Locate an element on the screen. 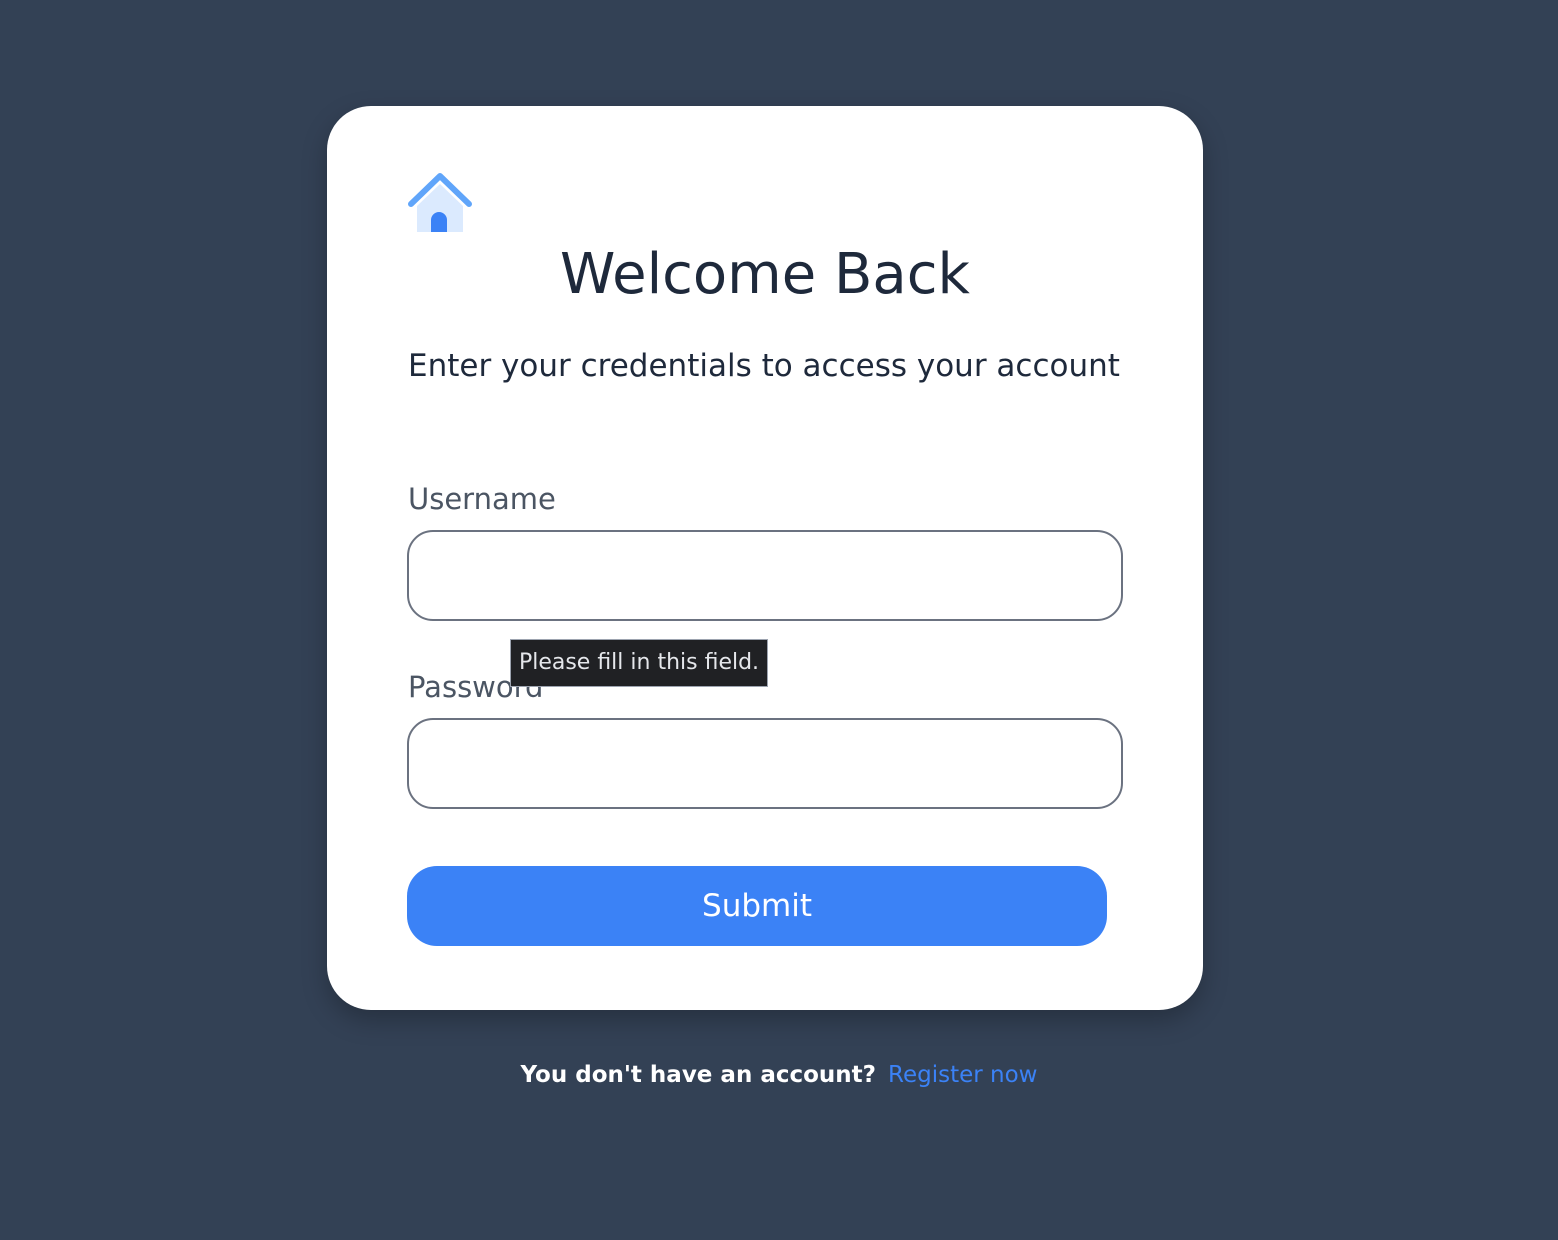 The image size is (1558, 1240). register-prompt: You don't have an account? Register now is located at coordinates (779, 1075).